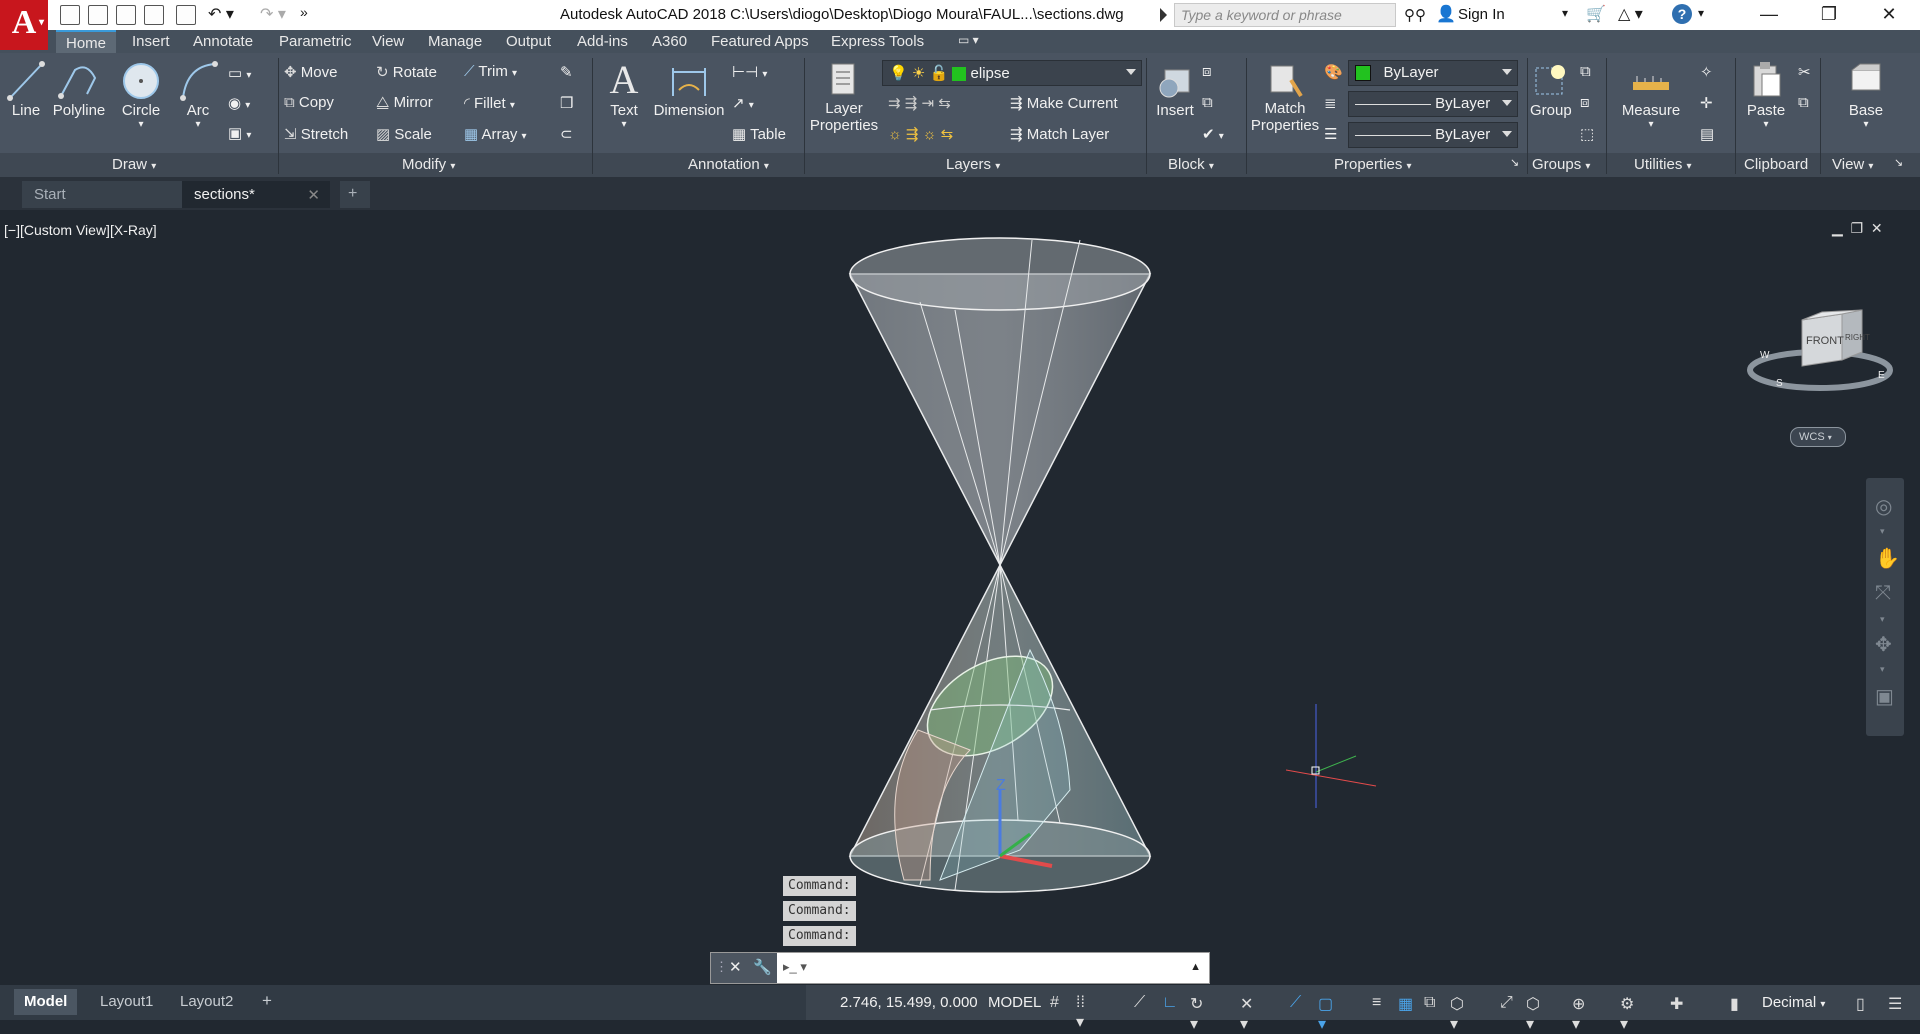 The image size is (1920, 1034). What do you see at coordinates (1651, 95) in the screenshot?
I see `measure-button: Measure ▾` at bounding box center [1651, 95].